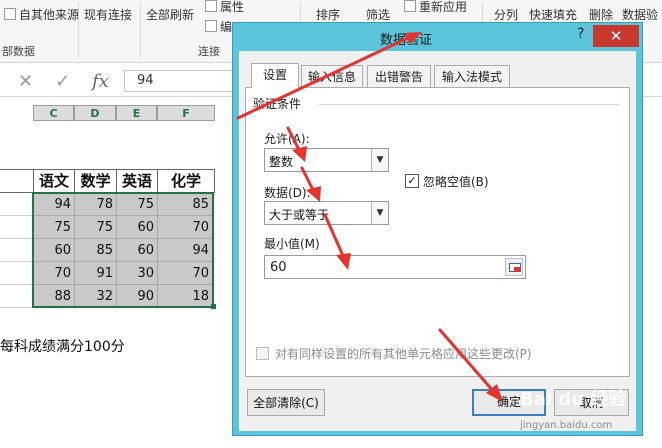 This screenshot has width=662, height=448. Describe the element at coordinates (299, 215) in the screenshot. I see `data-value: 大于或等于` at that location.